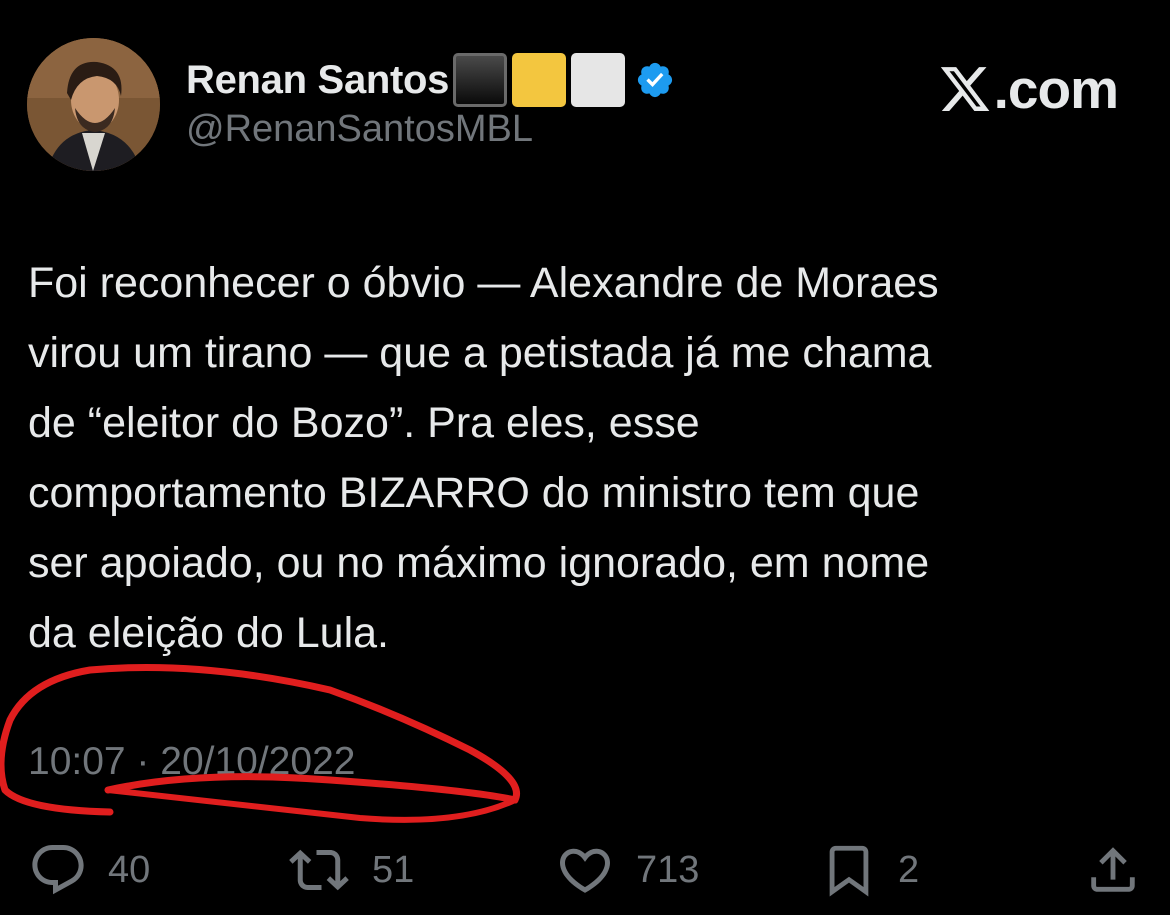 Image resolution: width=1170 pixels, height=915 pixels. What do you see at coordinates (58, 870) in the screenshot?
I see `reply-icon` at bounding box center [58, 870].